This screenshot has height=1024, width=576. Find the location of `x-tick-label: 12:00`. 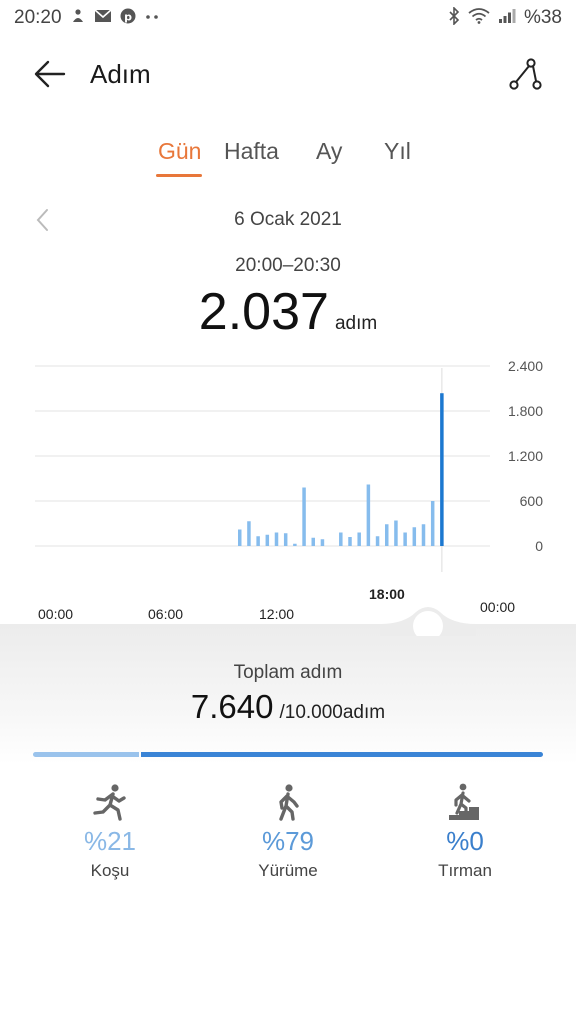

x-tick-label: 12:00 is located at coordinates (277, 614).